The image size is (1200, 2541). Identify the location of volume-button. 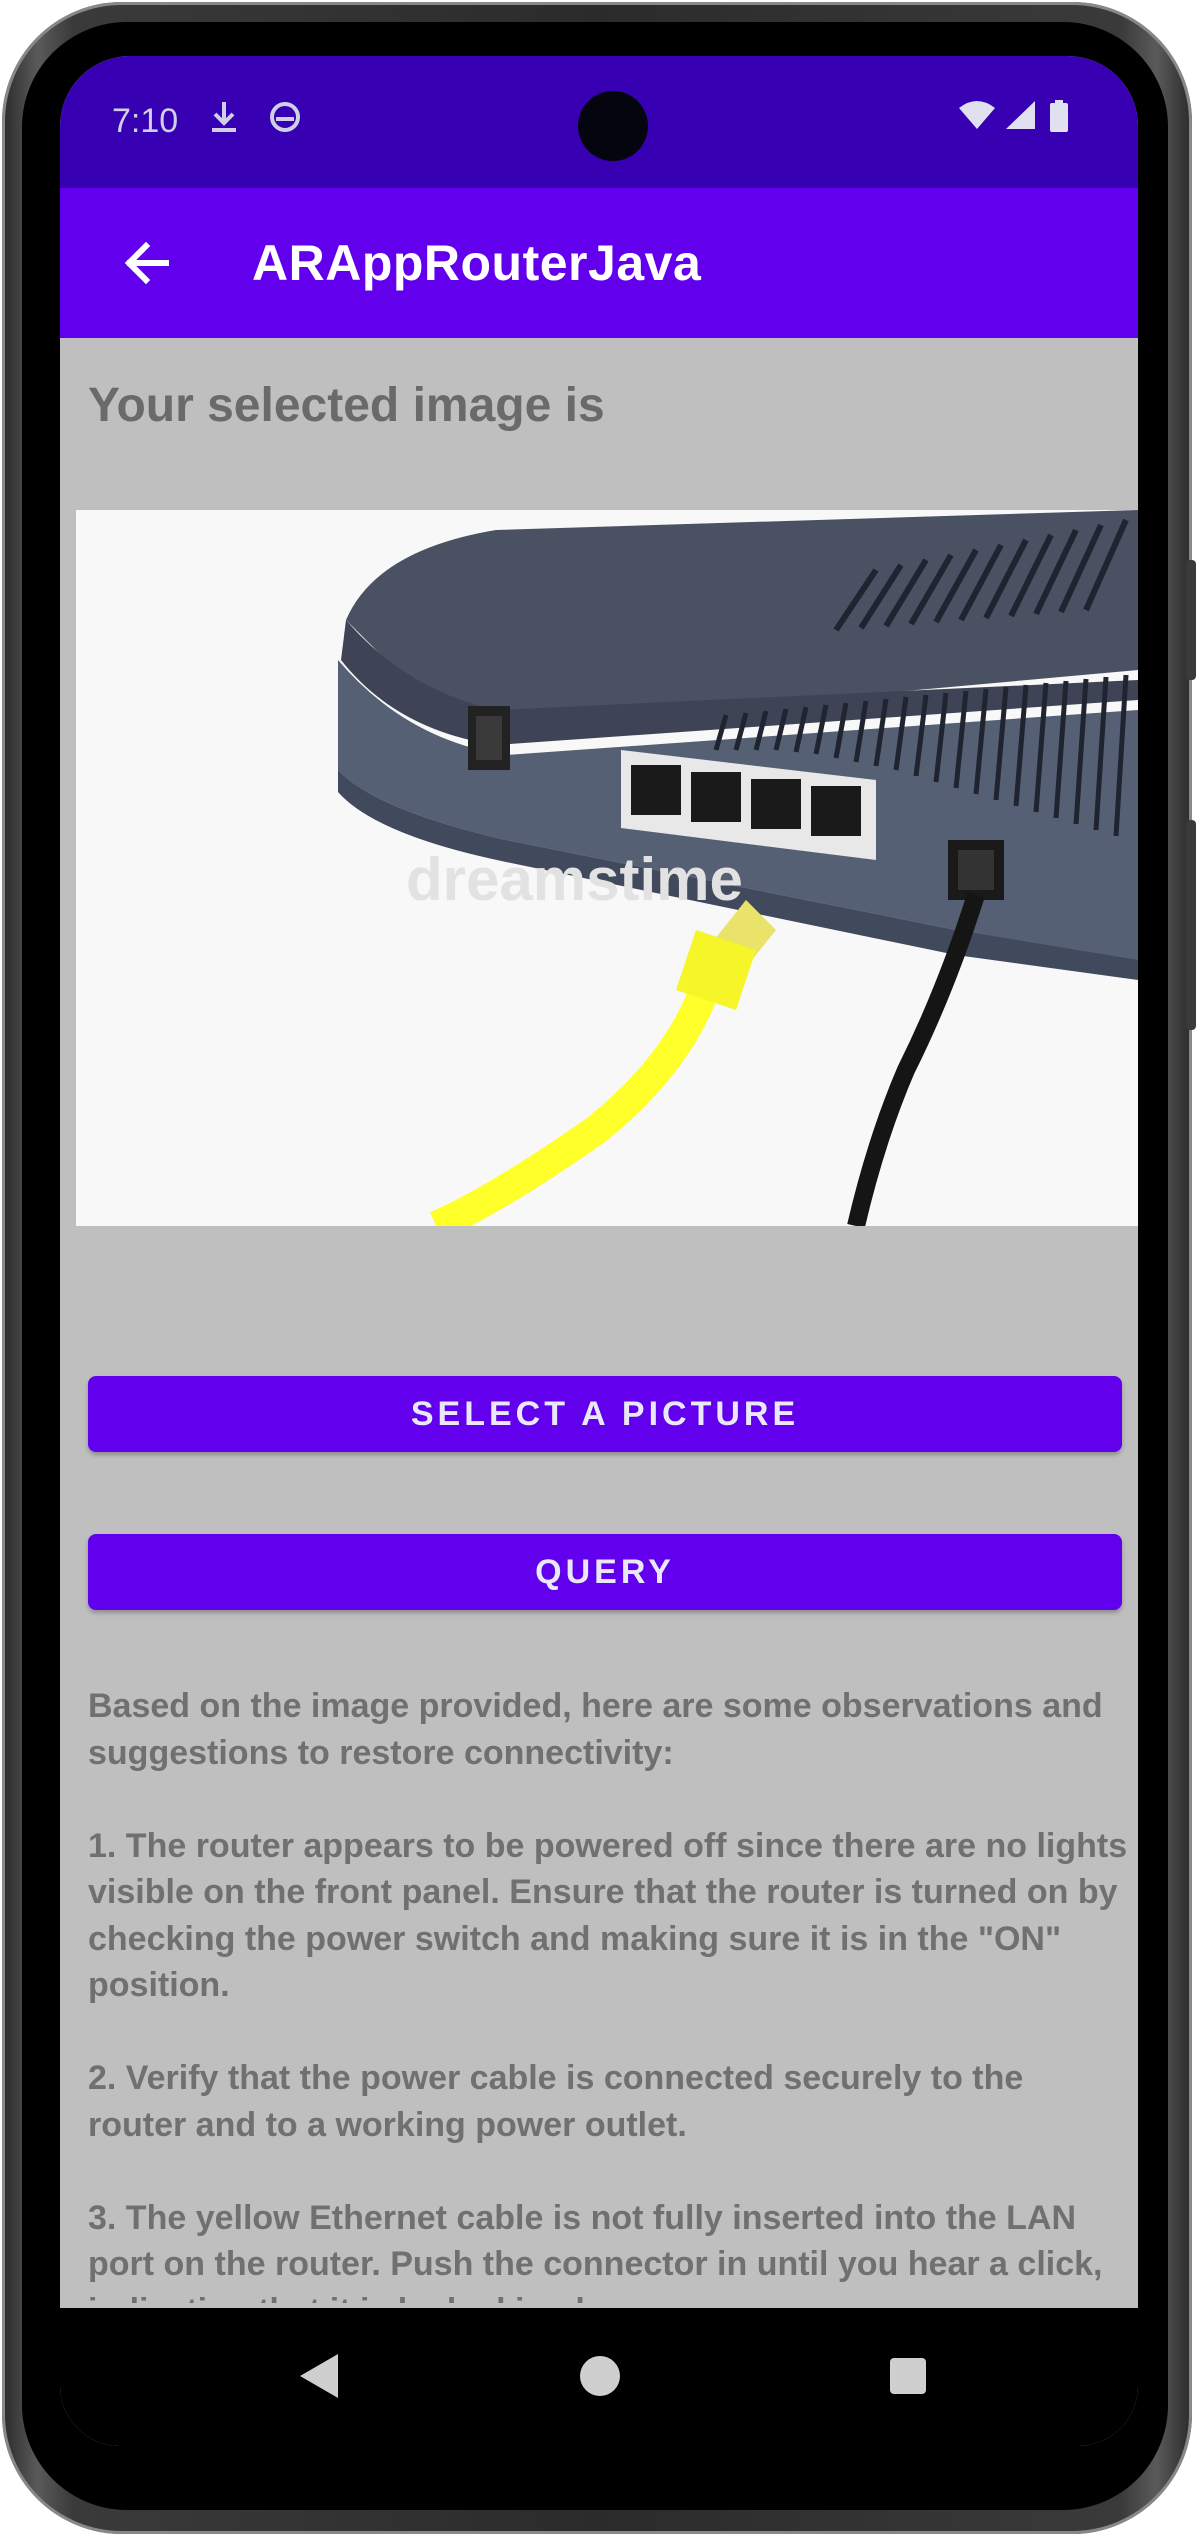
(1191, 620).